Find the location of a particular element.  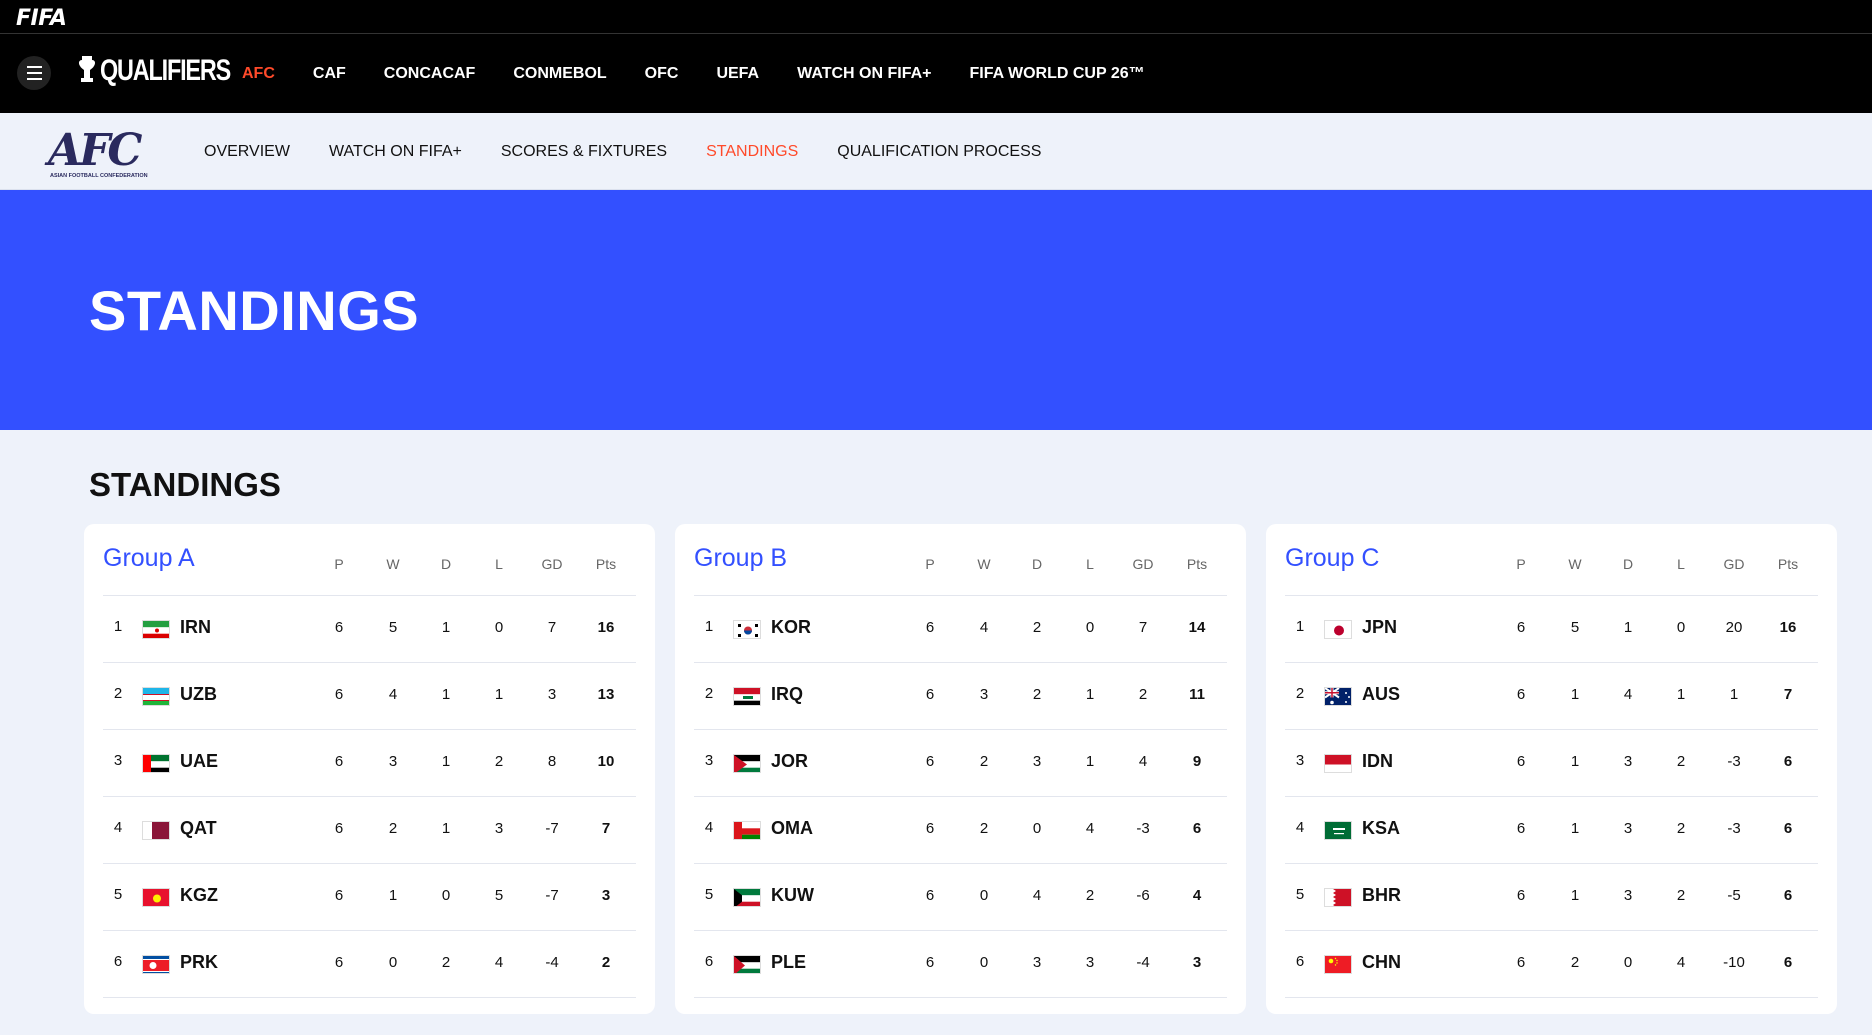

nav-item-ofc: OFC is located at coordinates (662, 74).